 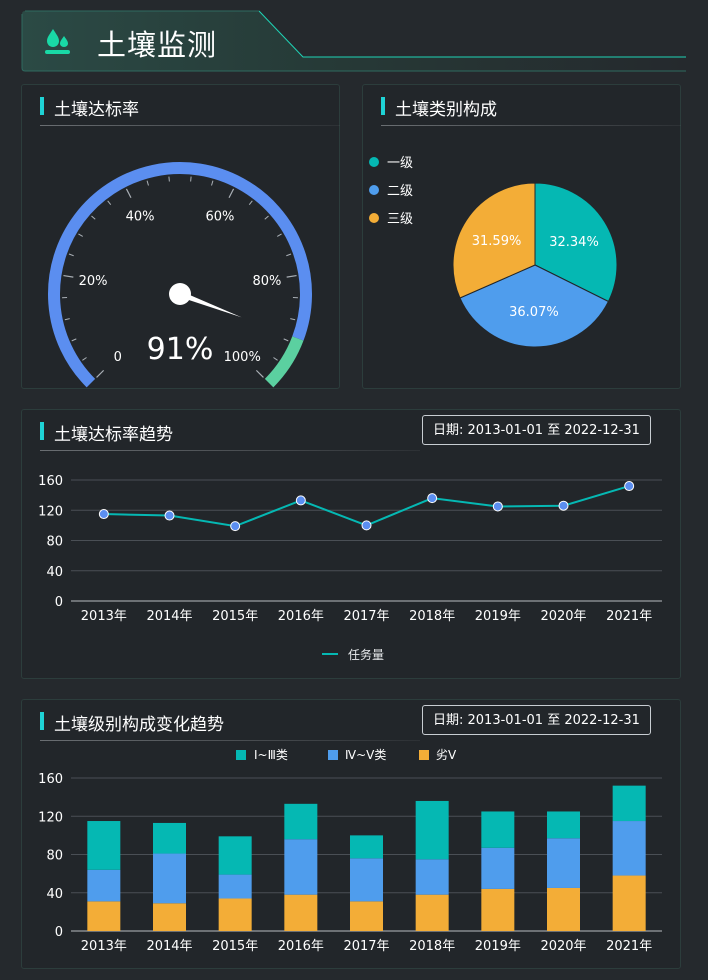 What do you see at coordinates (180, 294) in the screenshot?
I see `gauge-pivot` at bounding box center [180, 294].